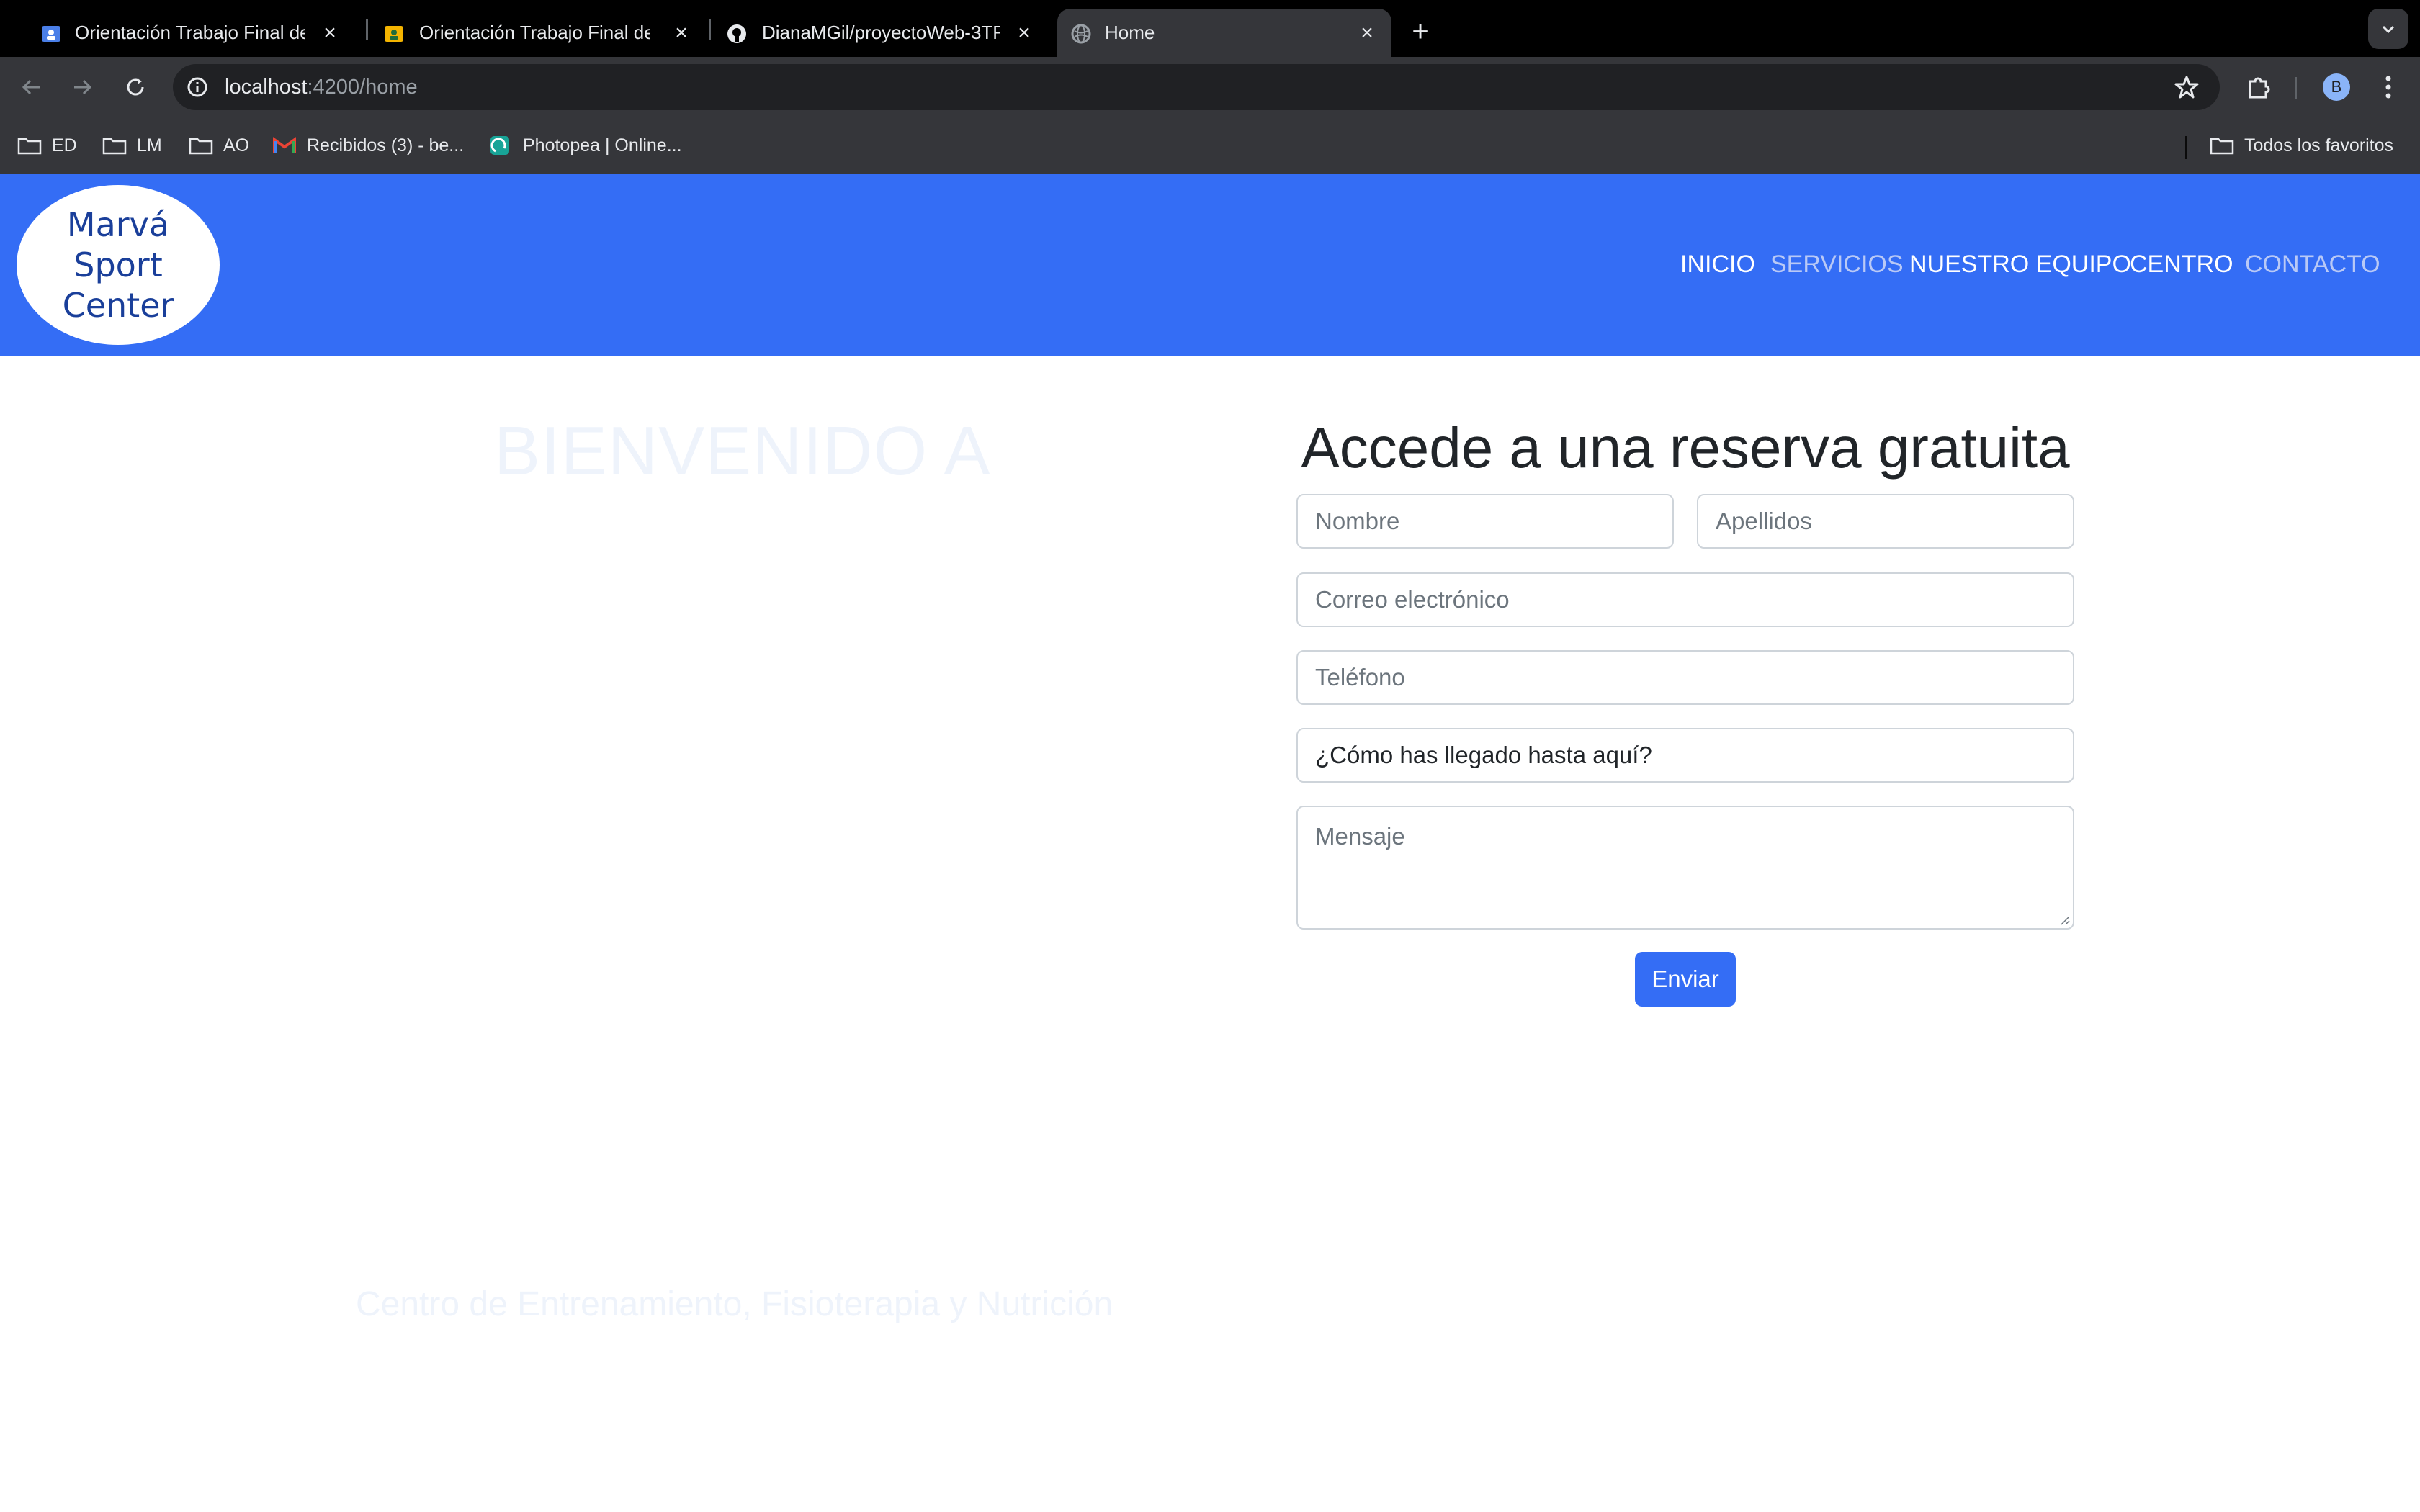  Describe the element at coordinates (1717, 265) in the screenshot. I see `nav-inicio: INICIO` at that location.